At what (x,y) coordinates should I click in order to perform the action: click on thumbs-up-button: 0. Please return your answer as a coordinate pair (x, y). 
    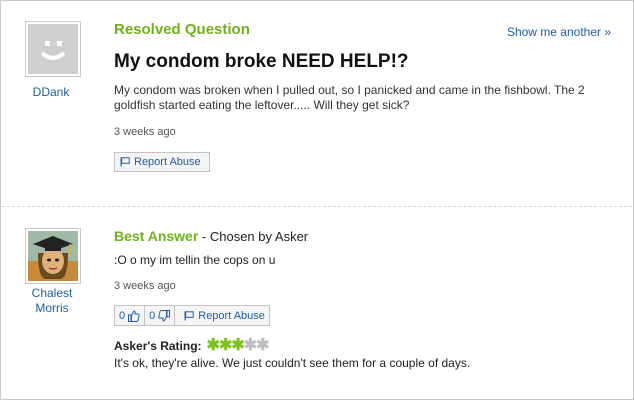
    Looking at the image, I should click on (130, 315).